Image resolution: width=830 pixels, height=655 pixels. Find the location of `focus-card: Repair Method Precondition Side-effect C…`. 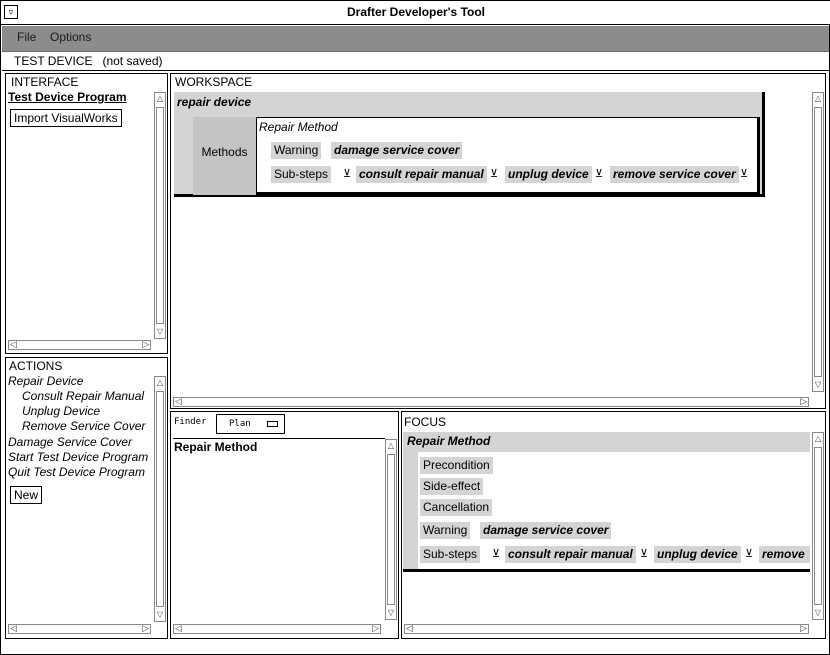

focus-card: Repair Method Precondition Side-effect C… is located at coordinates (606, 502).